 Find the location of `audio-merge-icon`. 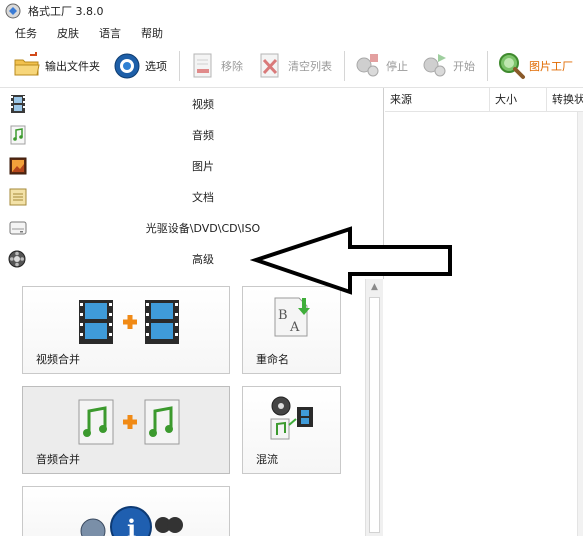

audio-merge-icon is located at coordinates (129, 422).